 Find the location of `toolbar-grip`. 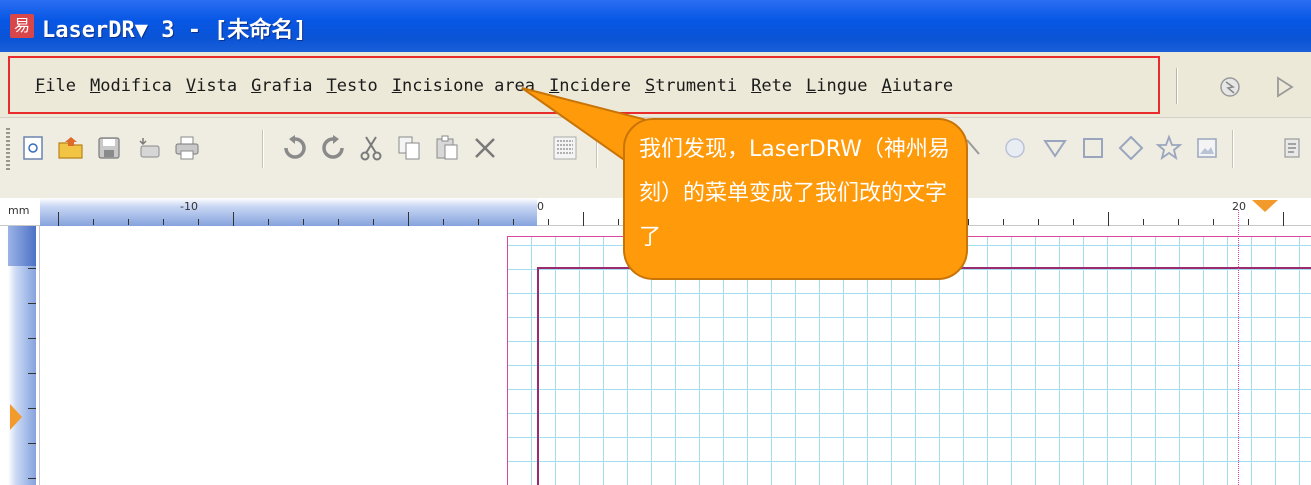

toolbar-grip is located at coordinates (8, 149).